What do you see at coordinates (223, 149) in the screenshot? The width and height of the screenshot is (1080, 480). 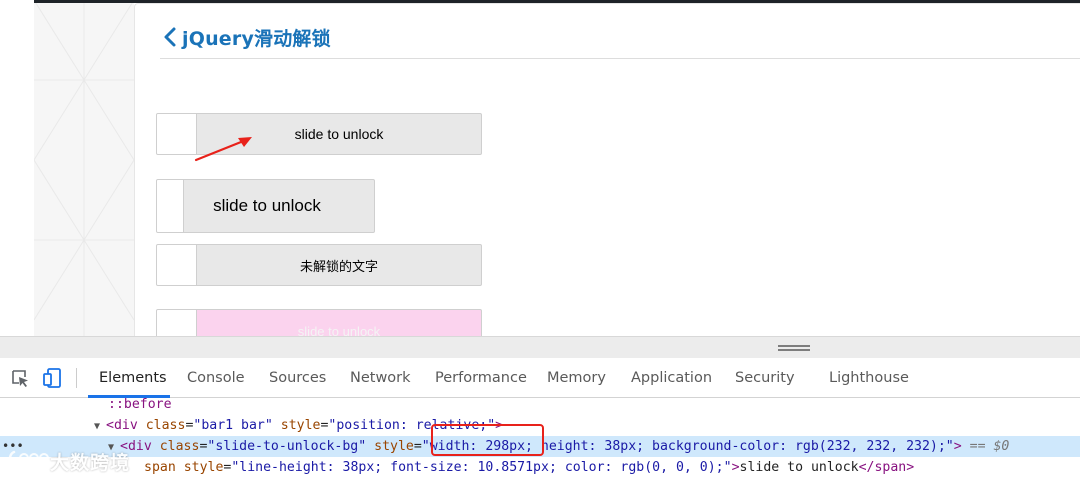 I see `red-arrow-annotation` at bounding box center [223, 149].